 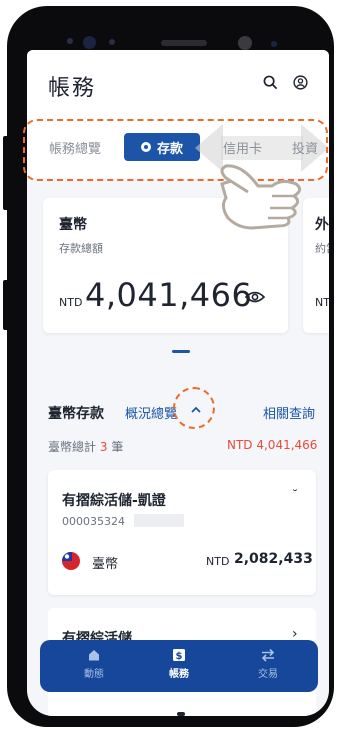 What do you see at coordinates (218, 561) in the screenshot?
I see `balance-unit: NTD` at bounding box center [218, 561].